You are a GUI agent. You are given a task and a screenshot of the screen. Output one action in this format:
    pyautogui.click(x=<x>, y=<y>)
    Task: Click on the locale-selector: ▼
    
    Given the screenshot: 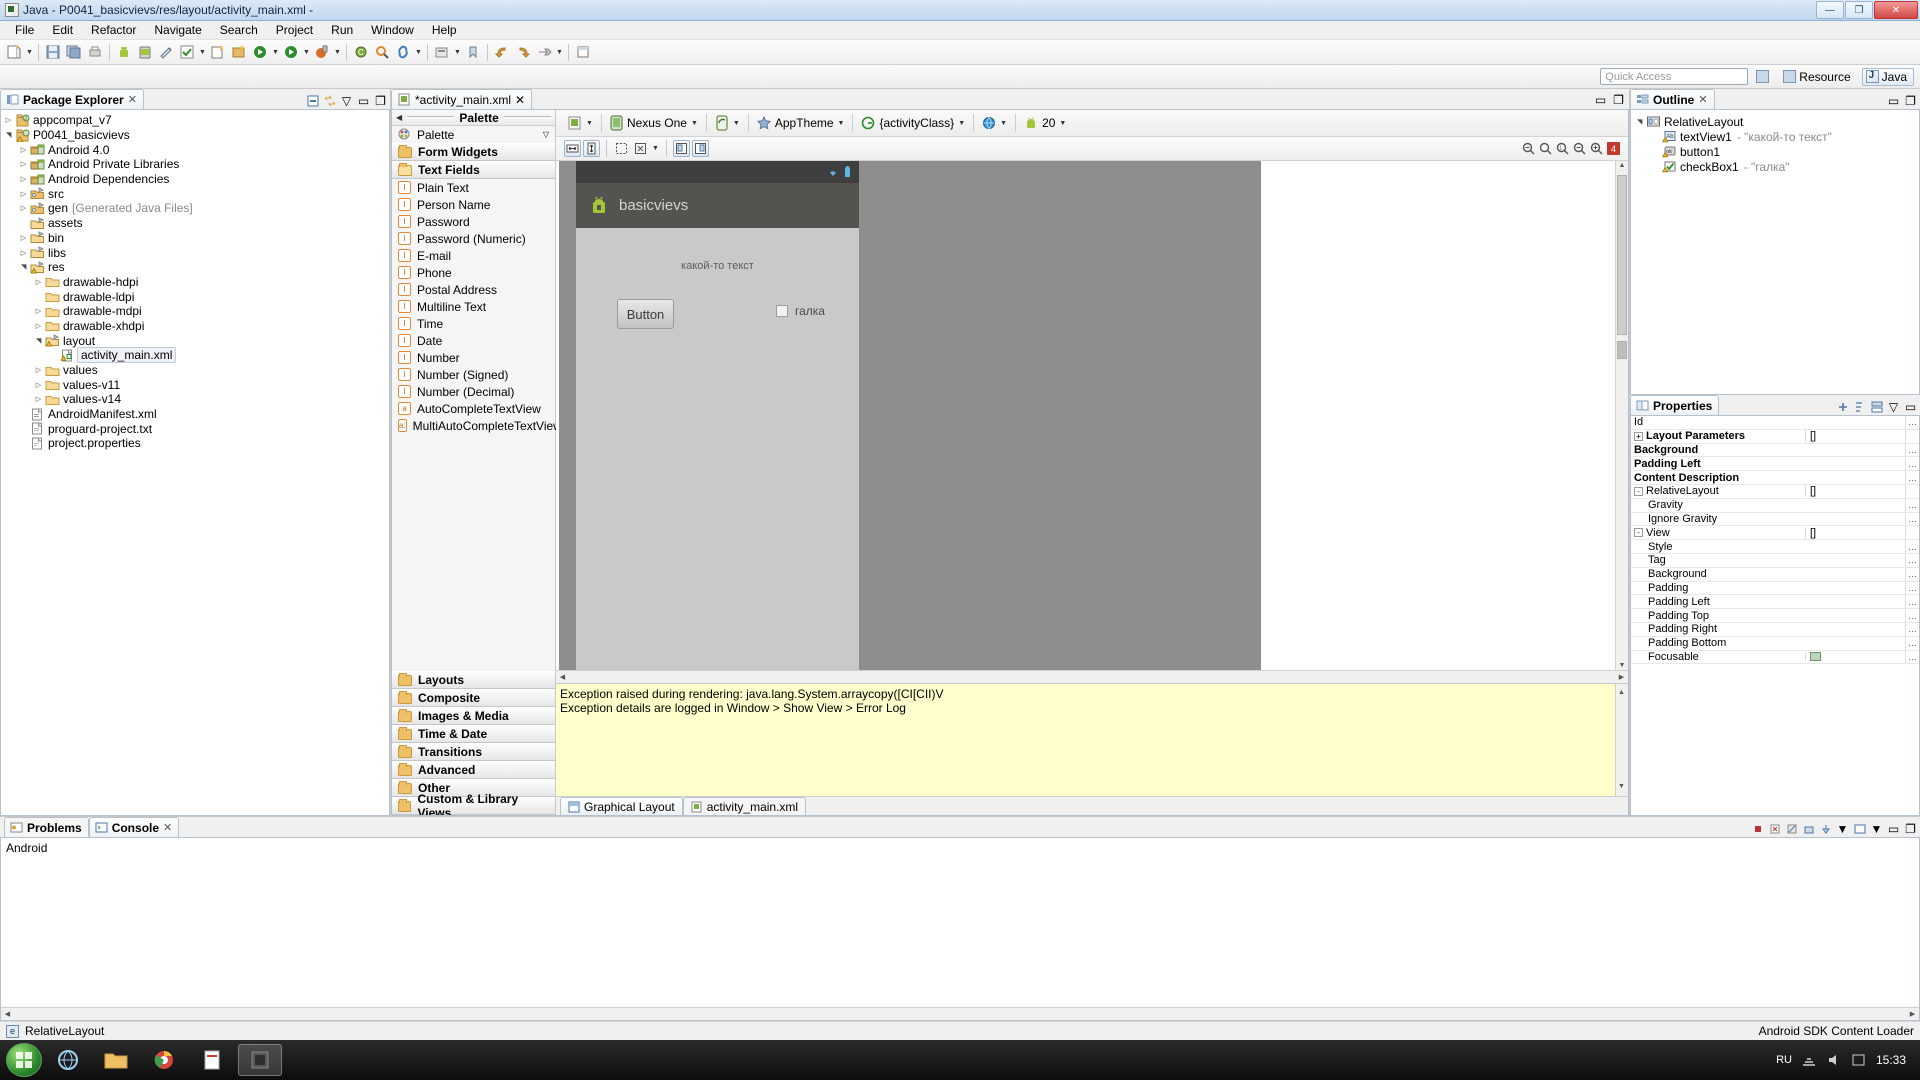 What is the action you would take?
    pyautogui.click(x=994, y=123)
    